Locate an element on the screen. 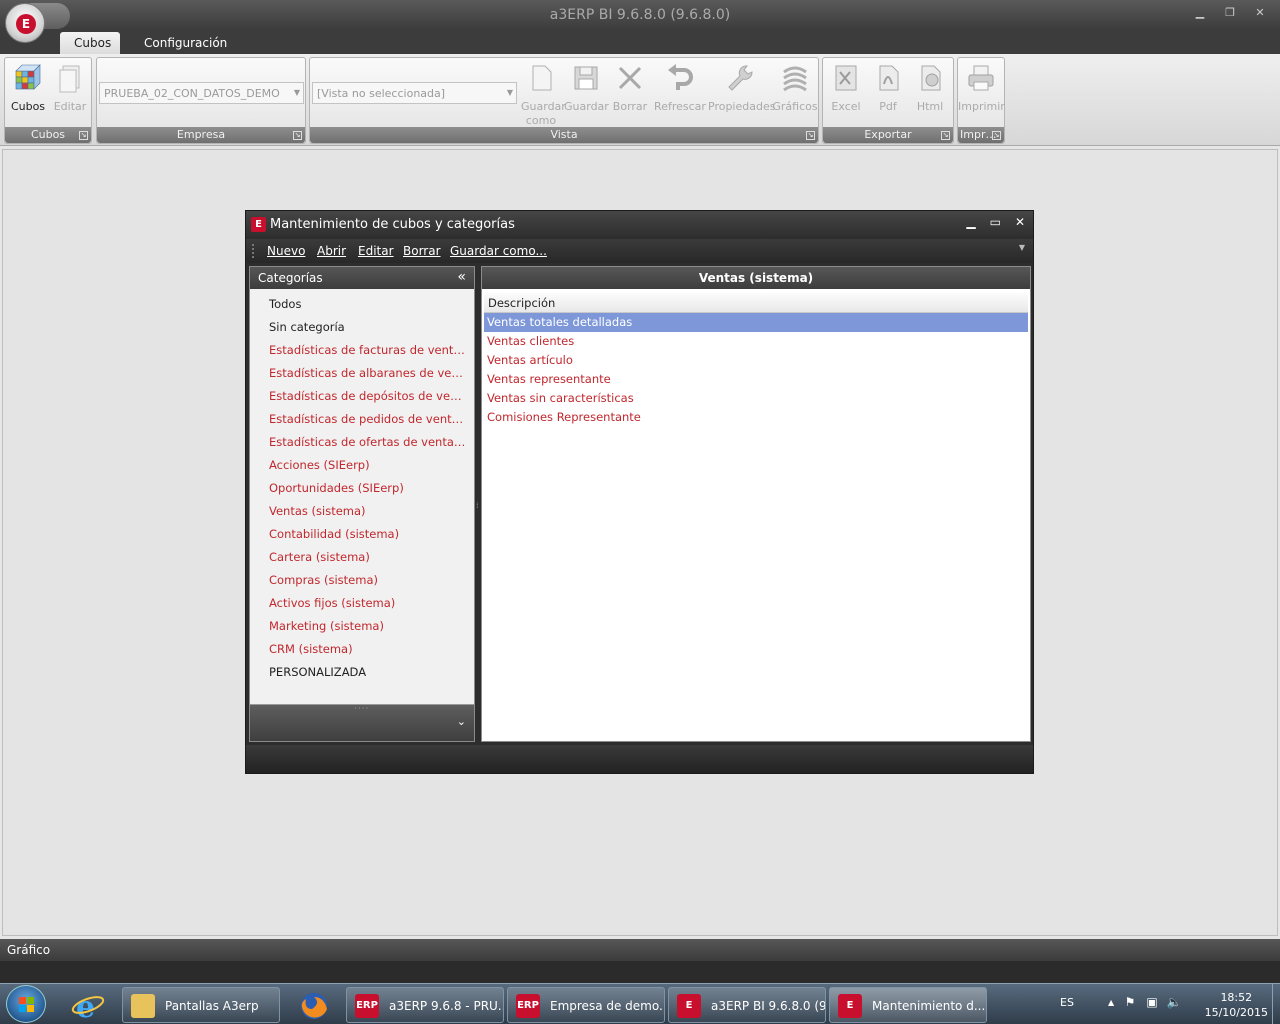 The image size is (1280, 1024). ribbon-tab-bar: Cubos Configuración is located at coordinates (640, 42).